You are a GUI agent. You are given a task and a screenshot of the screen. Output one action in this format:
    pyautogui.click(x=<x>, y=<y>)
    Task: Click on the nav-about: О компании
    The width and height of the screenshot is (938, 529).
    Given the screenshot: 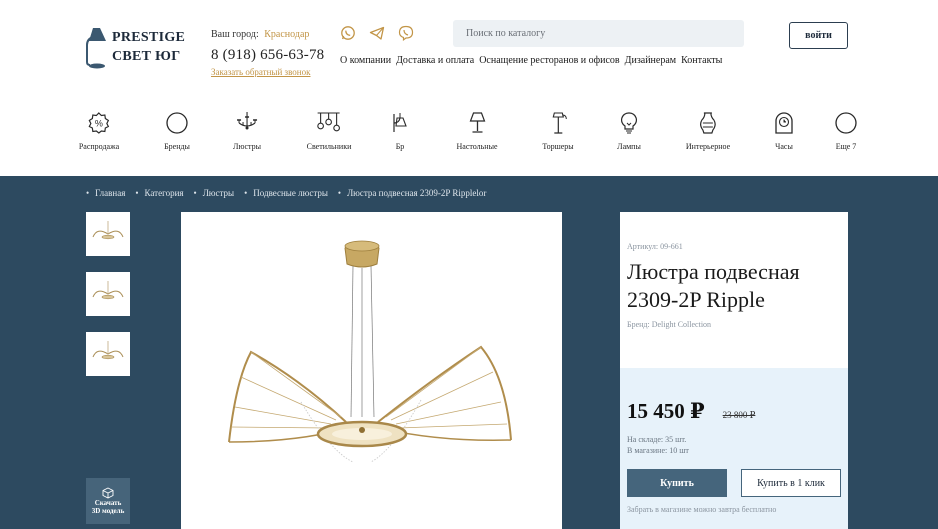 What is the action you would take?
    pyautogui.click(x=365, y=60)
    